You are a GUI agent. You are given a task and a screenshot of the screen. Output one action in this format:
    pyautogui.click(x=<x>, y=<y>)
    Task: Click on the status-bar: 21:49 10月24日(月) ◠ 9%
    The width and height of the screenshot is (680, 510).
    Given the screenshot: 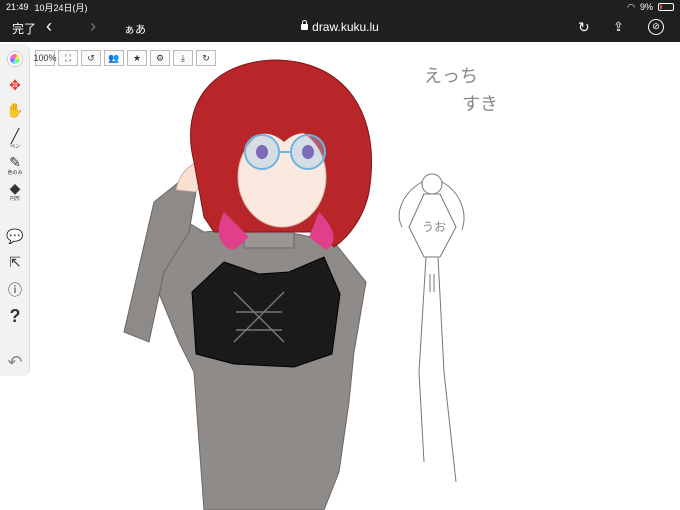 What is the action you would take?
    pyautogui.click(x=340, y=7)
    